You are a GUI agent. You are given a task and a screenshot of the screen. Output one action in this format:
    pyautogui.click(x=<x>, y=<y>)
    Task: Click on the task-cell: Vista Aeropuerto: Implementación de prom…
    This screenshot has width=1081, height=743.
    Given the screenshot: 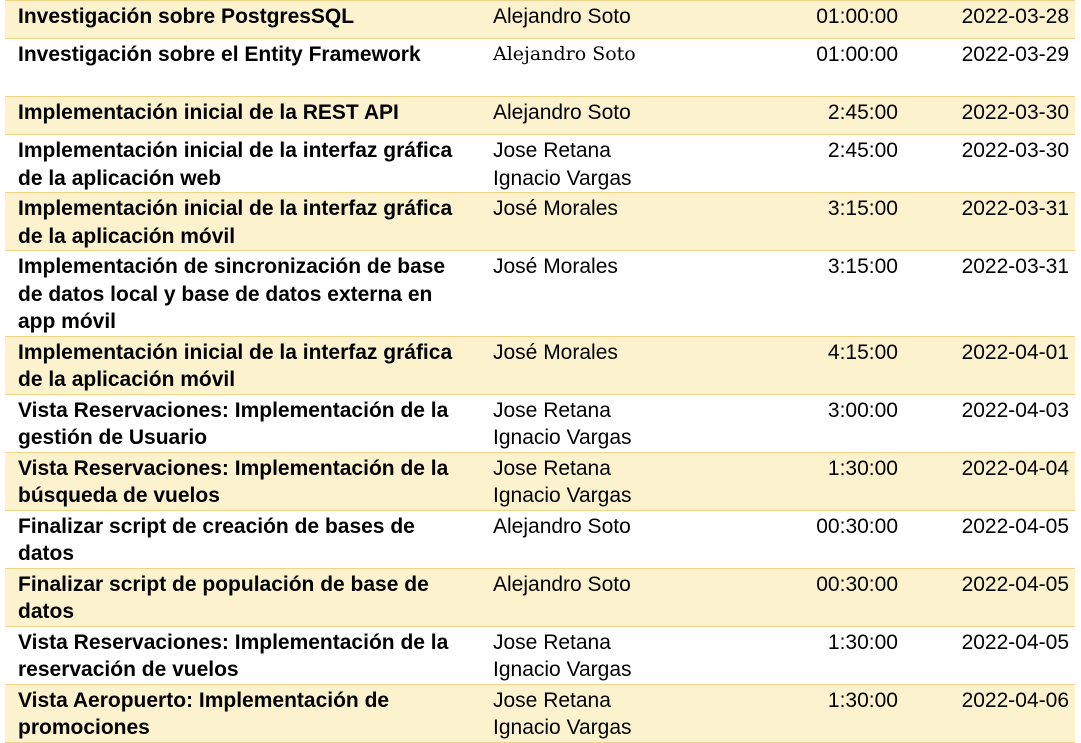 What is the action you would take?
    pyautogui.click(x=243, y=713)
    